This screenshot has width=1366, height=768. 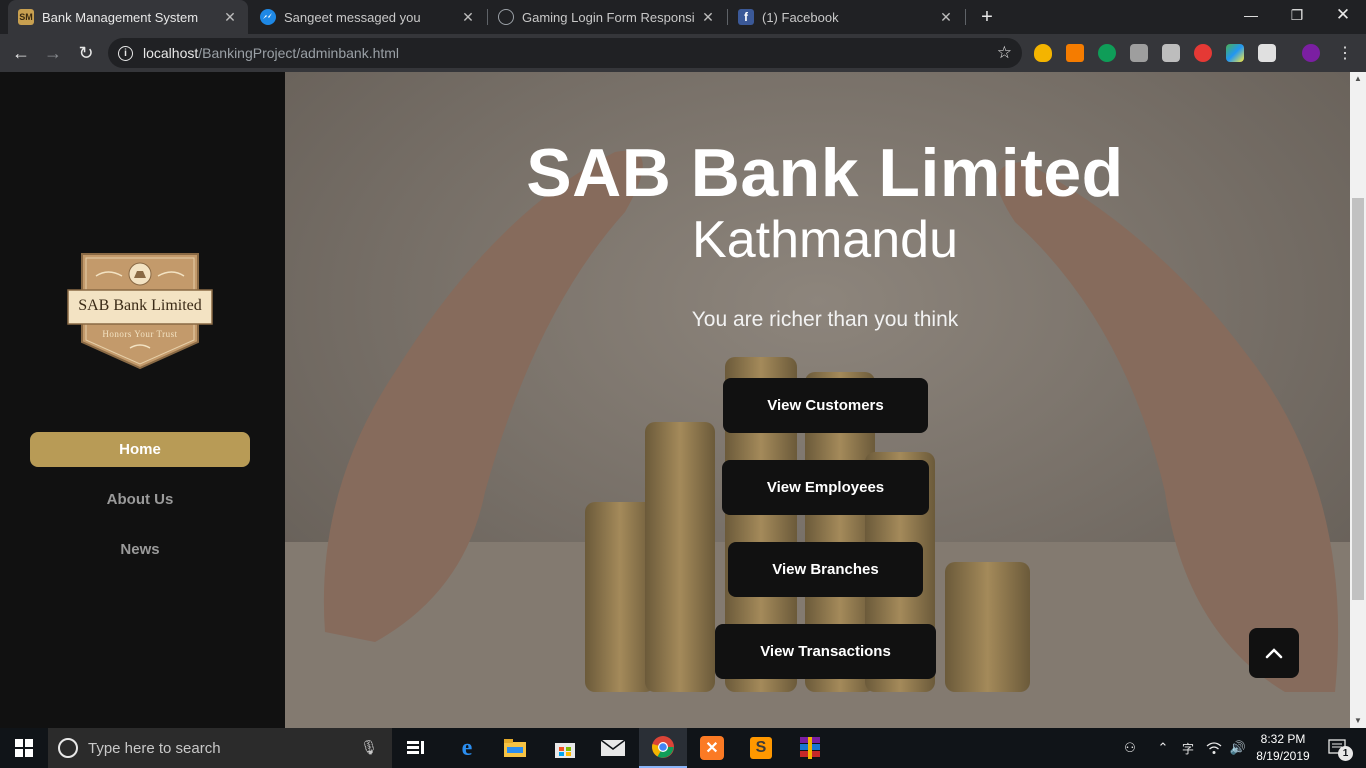 I want to click on green-extension-icon, so click(x=1107, y=53).